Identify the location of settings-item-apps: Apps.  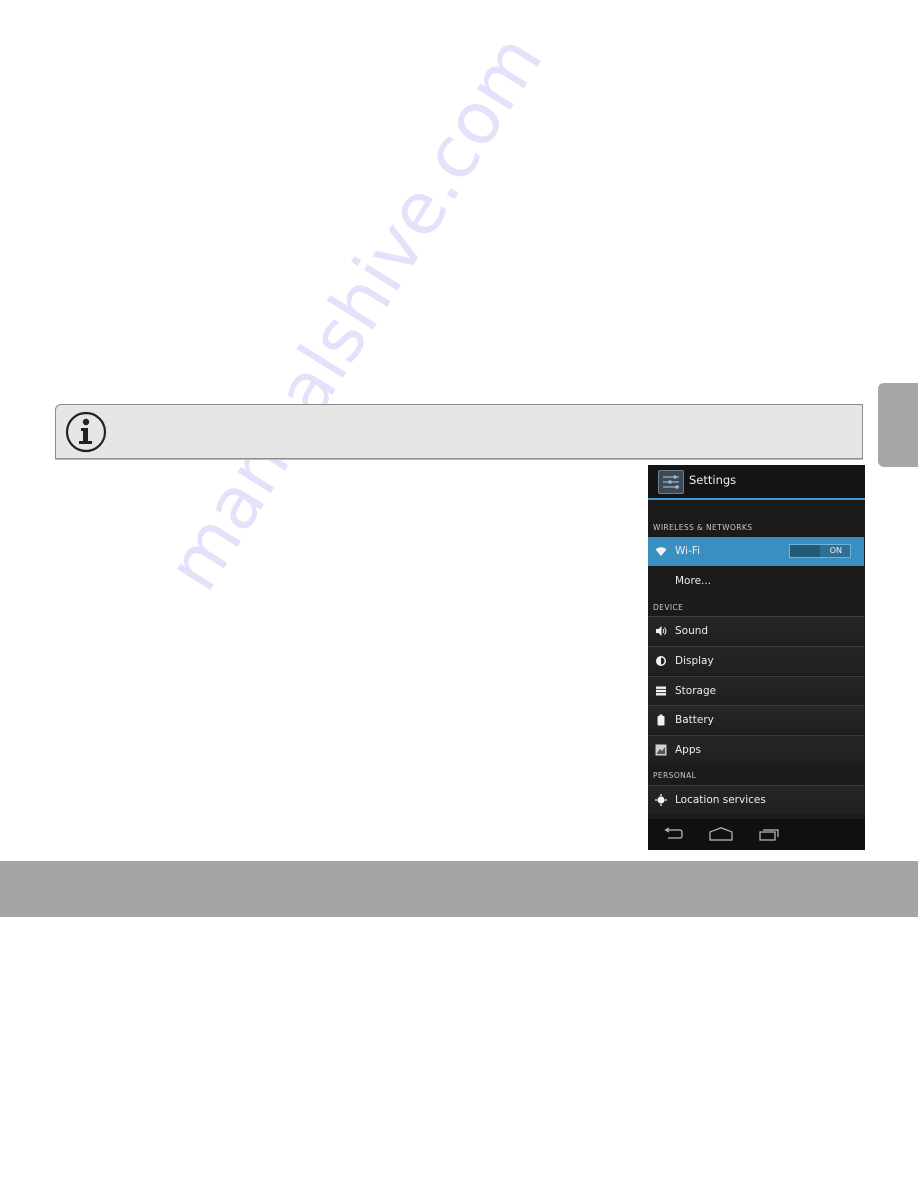
(756, 749).